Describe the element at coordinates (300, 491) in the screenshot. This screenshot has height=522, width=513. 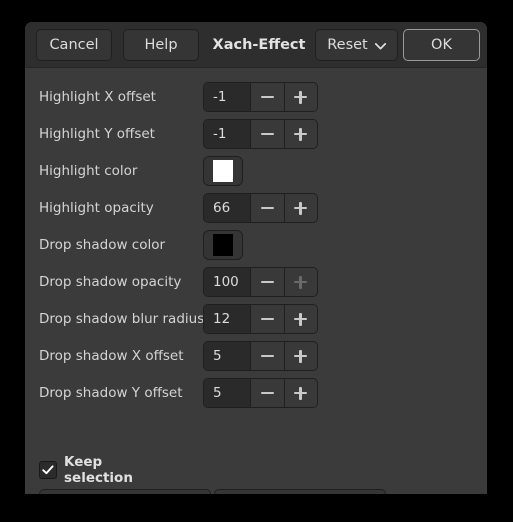
I see `save-settings-button: Save Settings` at that location.